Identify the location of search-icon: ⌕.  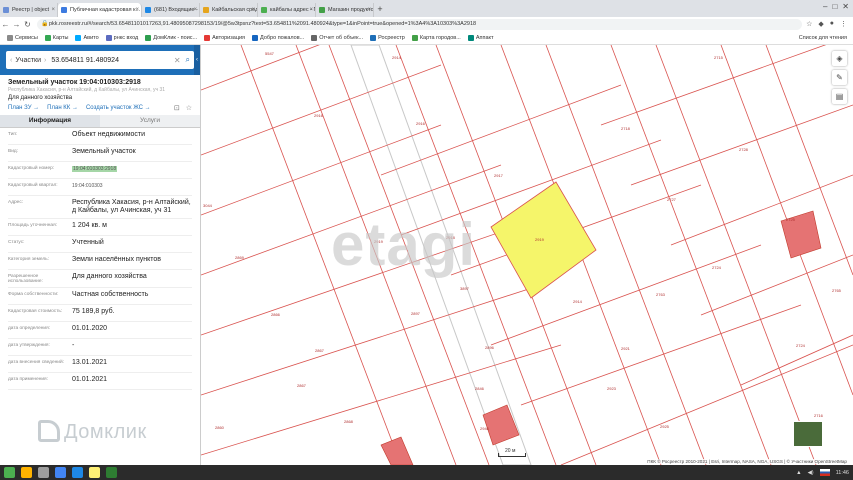
(188, 60).